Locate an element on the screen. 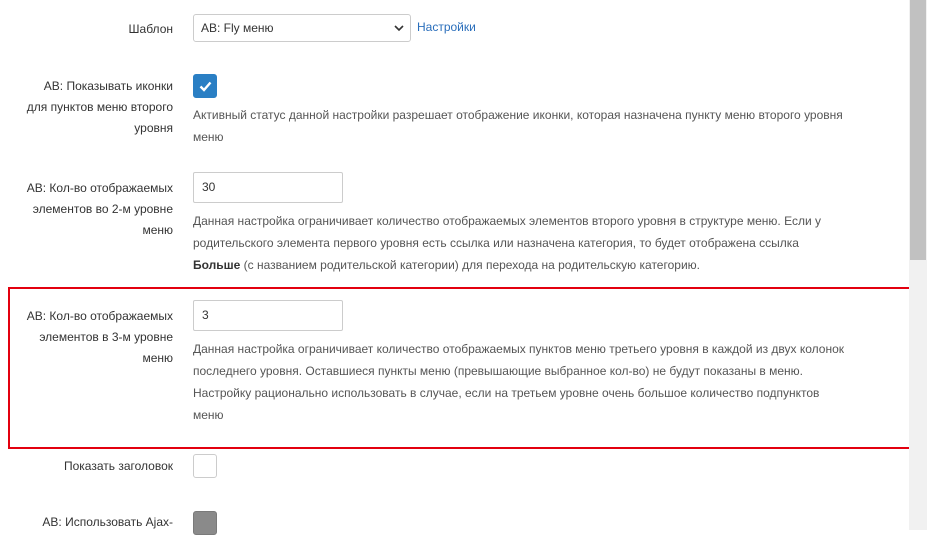  checkmark-icon is located at coordinates (205, 86).